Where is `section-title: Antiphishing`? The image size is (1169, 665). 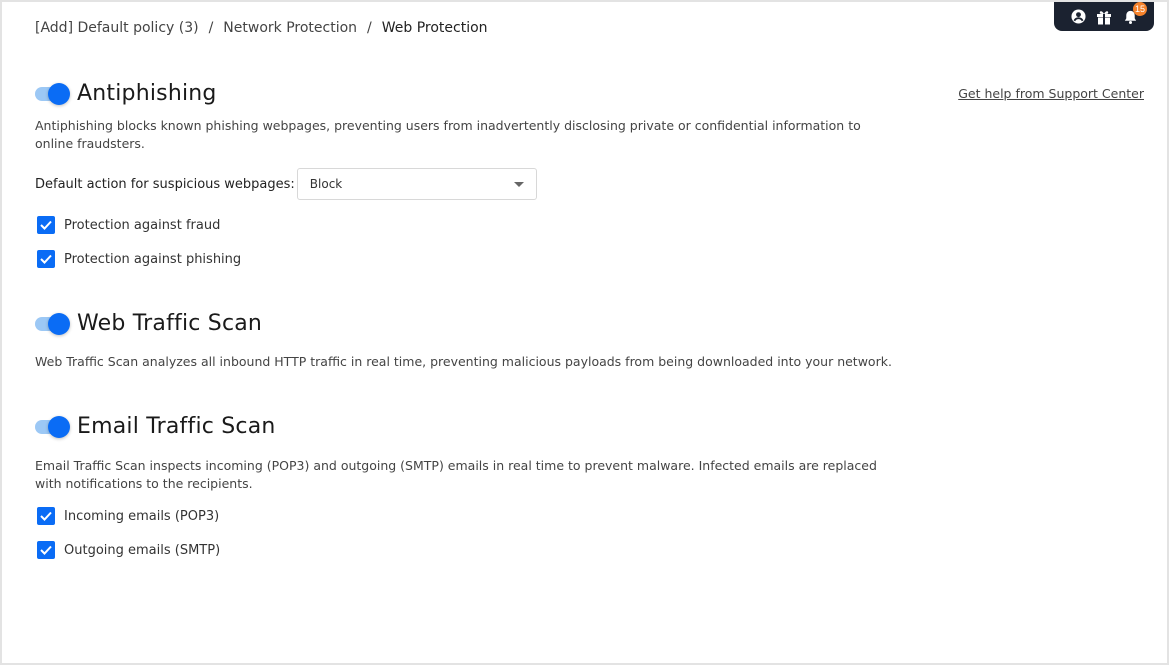
section-title: Antiphishing is located at coordinates (147, 93).